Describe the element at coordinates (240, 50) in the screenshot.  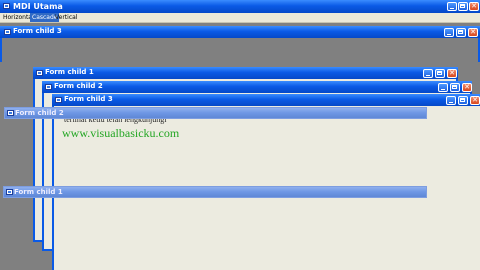
I see `window-body-form-child-3-top` at that location.